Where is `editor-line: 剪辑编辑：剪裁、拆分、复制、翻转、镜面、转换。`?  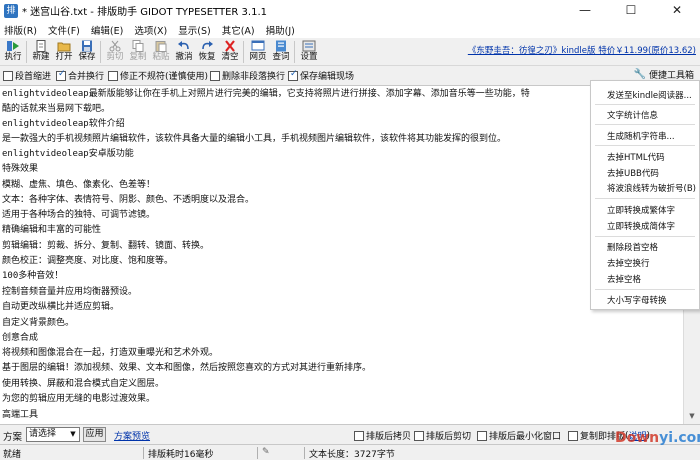
editor-line: 剪辑编辑：剪裁、拆分、复制、翻转、镜面、转换。 is located at coordinates (106, 246).